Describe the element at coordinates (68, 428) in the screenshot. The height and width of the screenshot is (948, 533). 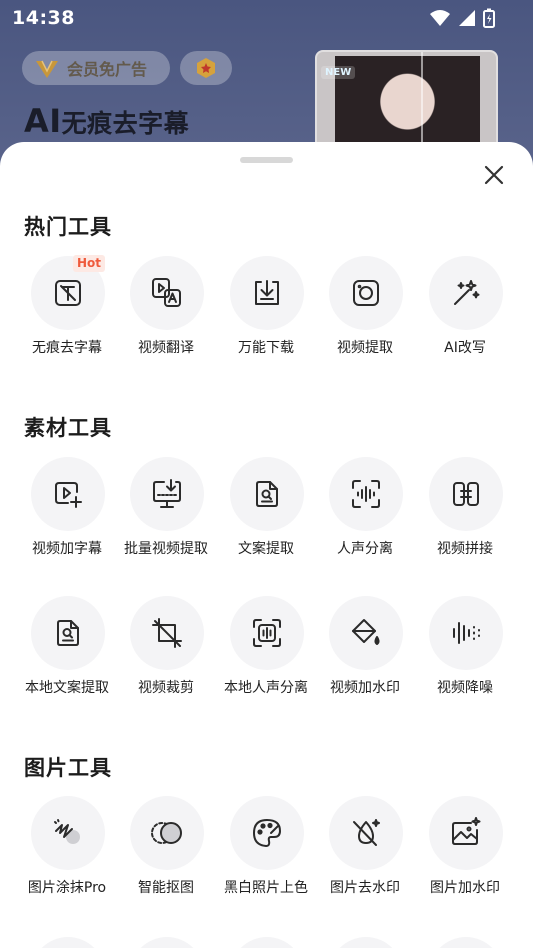
I see `section-title-material-tools: 素材工具` at that location.